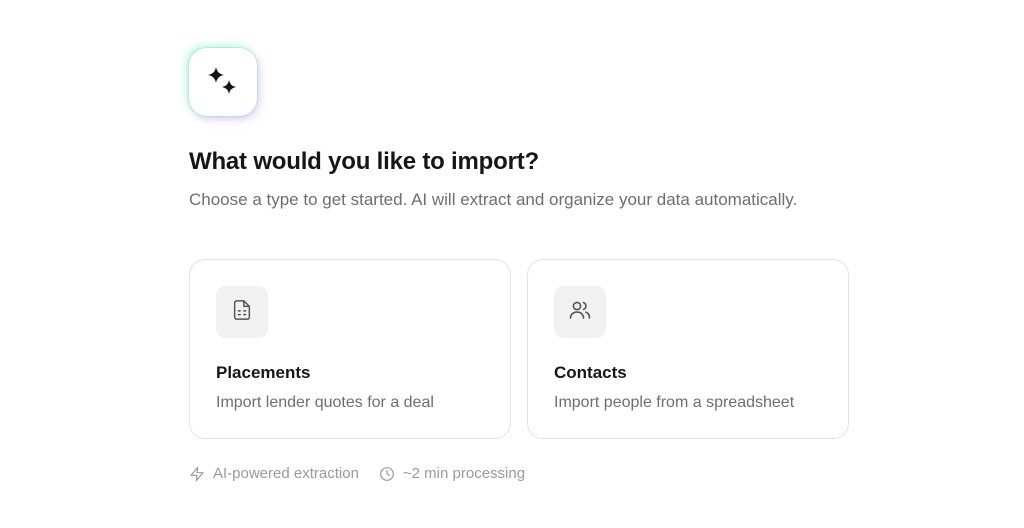 The image size is (1024, 528). I want to click on card-description: Import people from a spreadsheet, so click(674, 402).